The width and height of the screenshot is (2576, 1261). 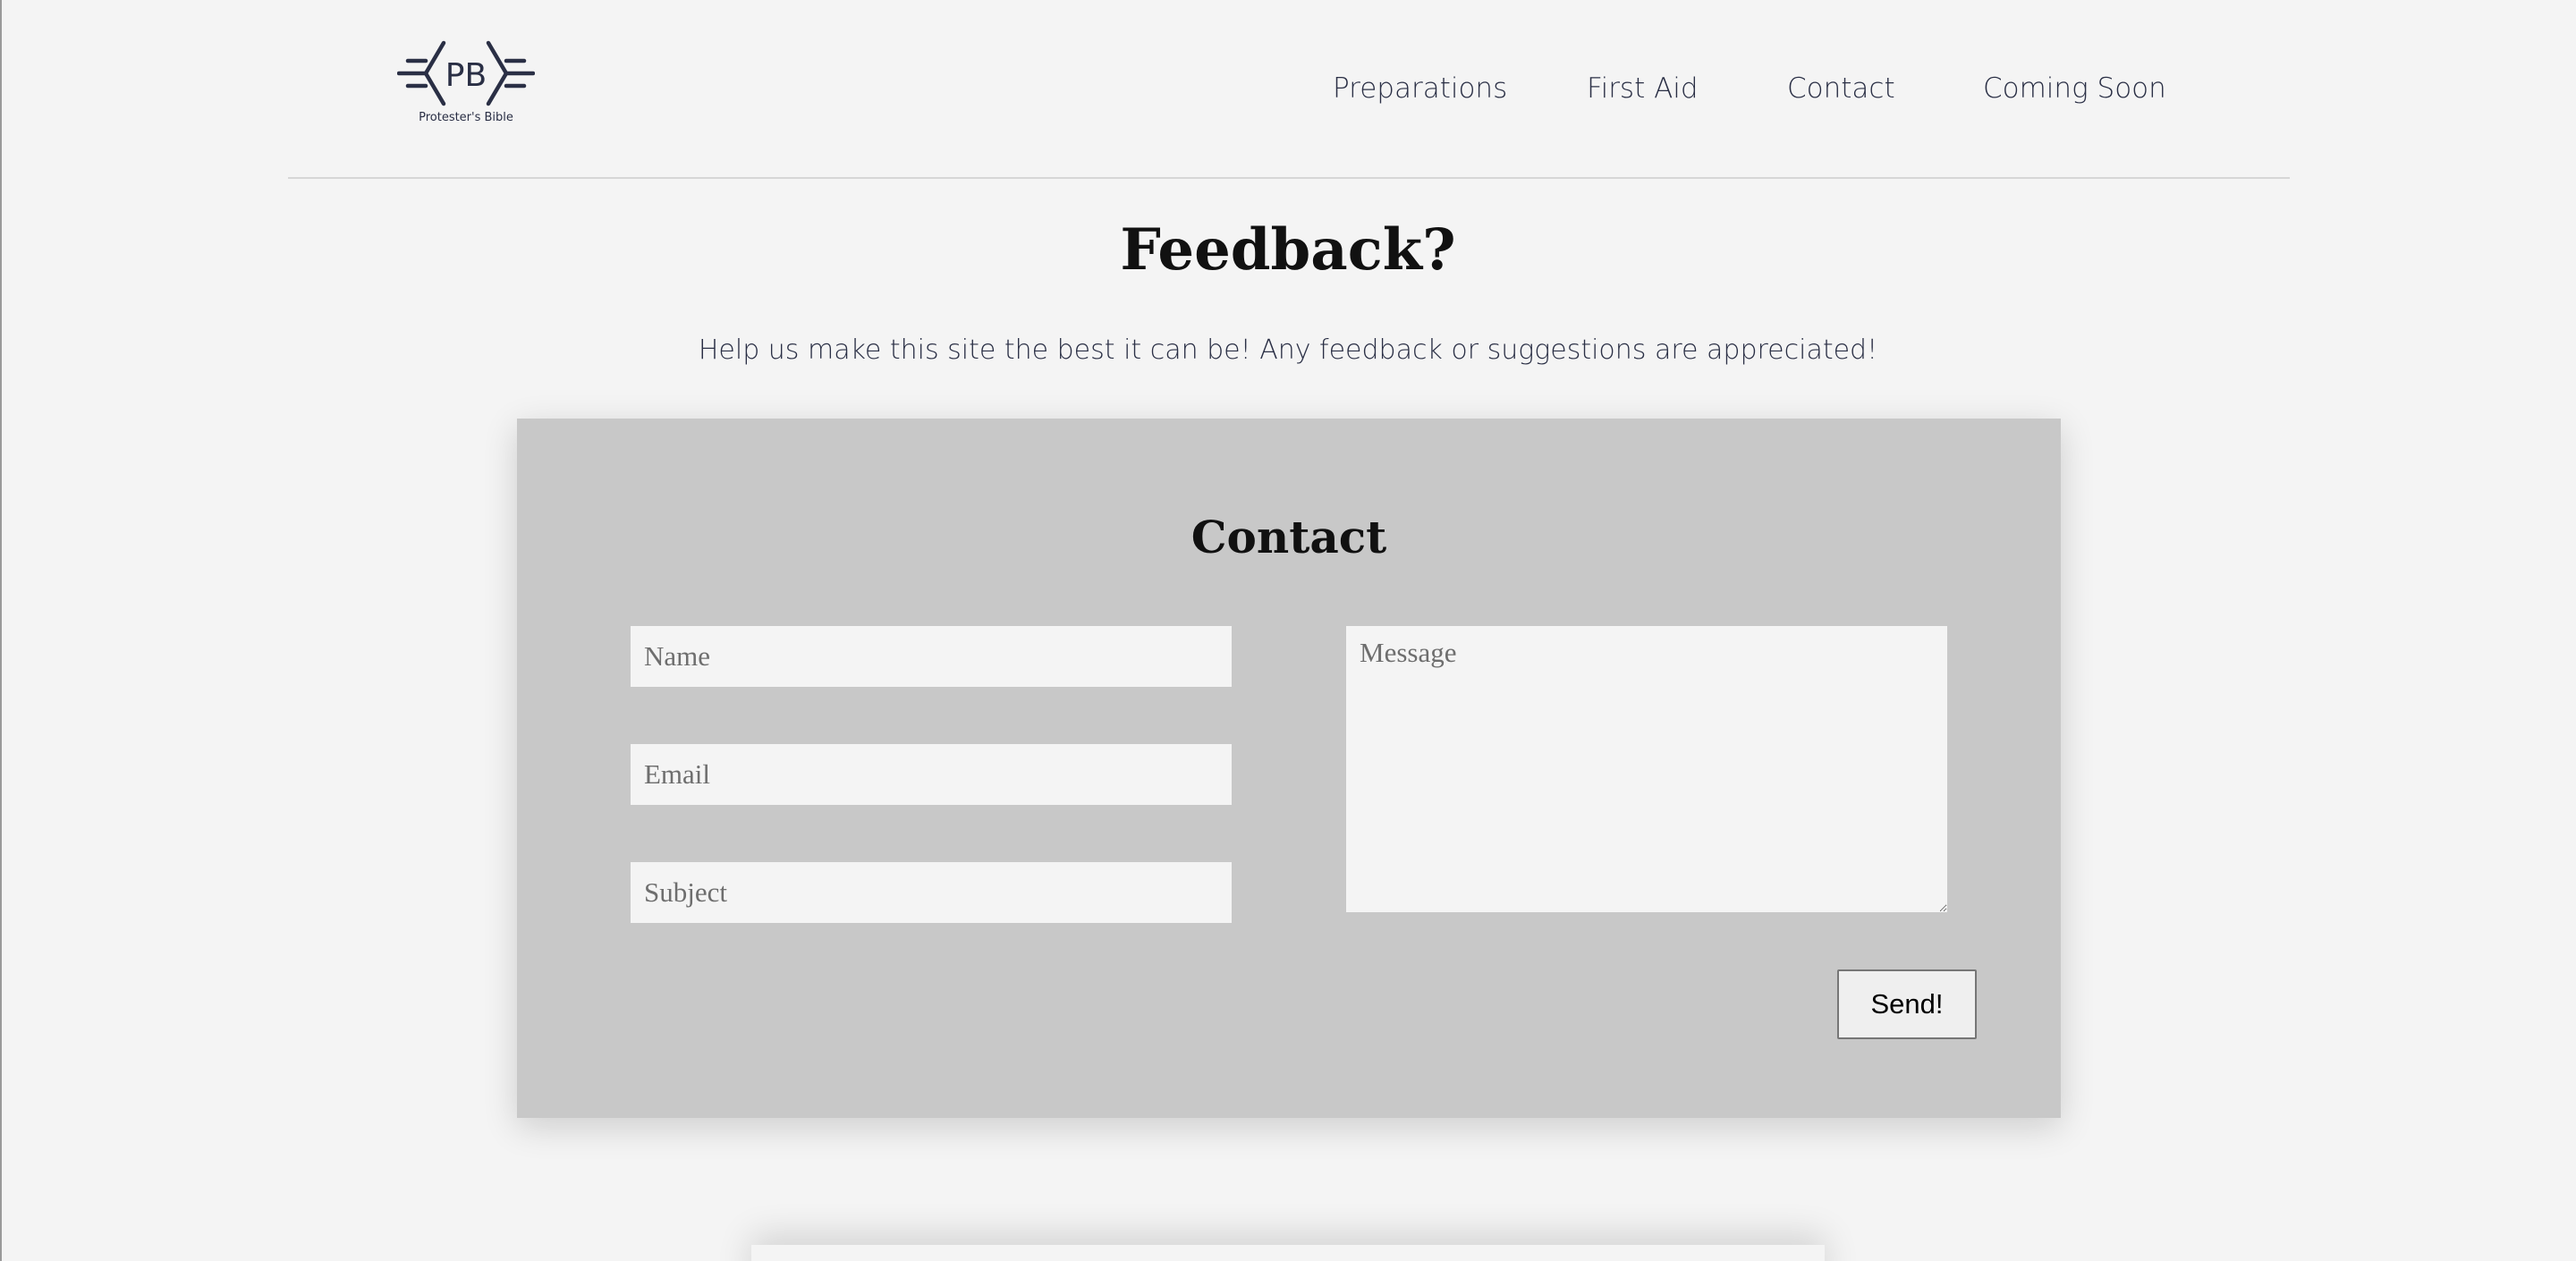 What do you see at coordinates (1288, 1253) in the screenshot?
I see `next-section-card` at bounding box center [1288, 1253].